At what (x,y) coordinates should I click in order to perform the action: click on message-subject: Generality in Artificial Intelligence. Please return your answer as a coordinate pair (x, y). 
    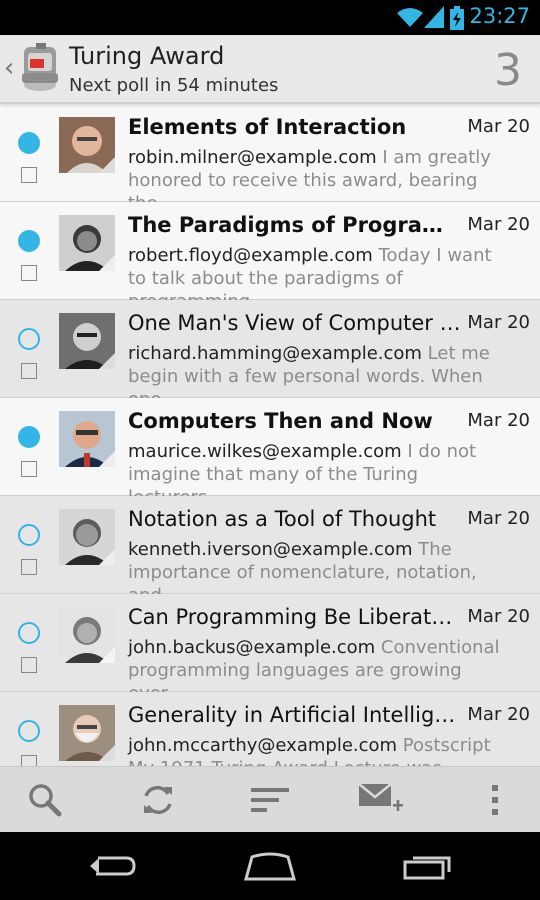
    Looking at the image, I should click on (295, 715).